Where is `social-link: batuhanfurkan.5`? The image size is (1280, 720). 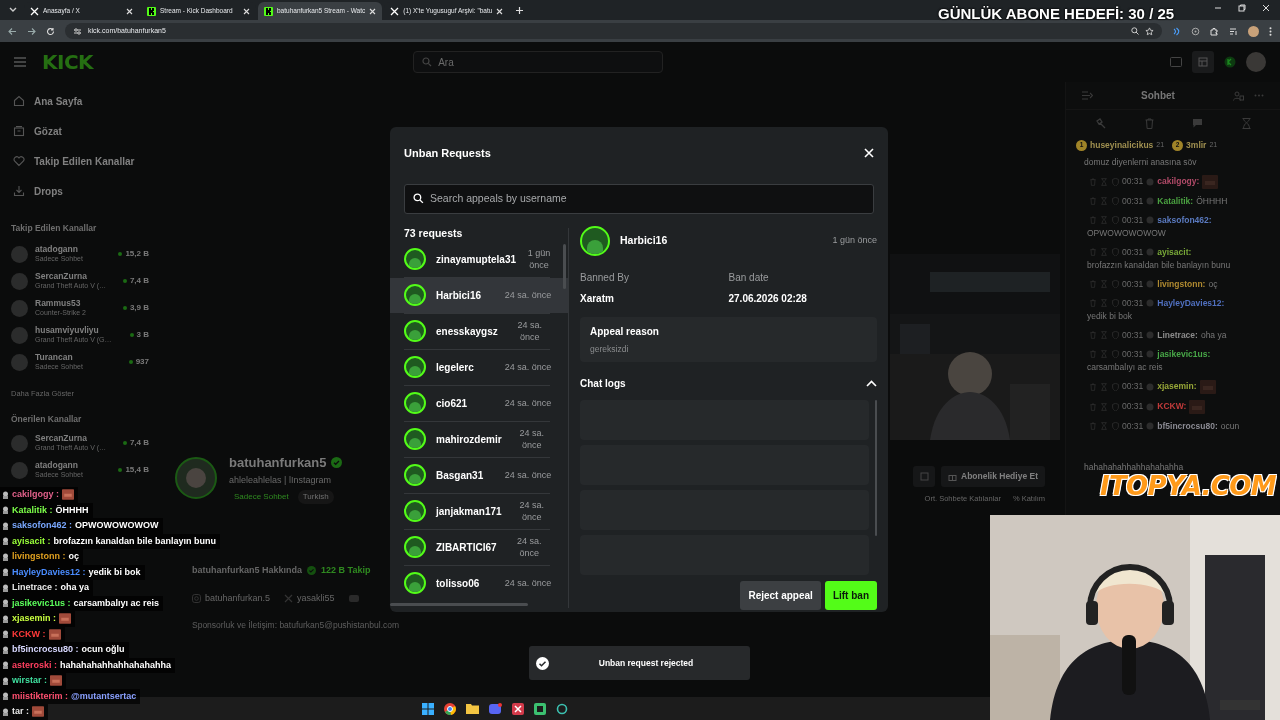 social-link: batuhanfurkan.5 is located at coordinates (238, 598).